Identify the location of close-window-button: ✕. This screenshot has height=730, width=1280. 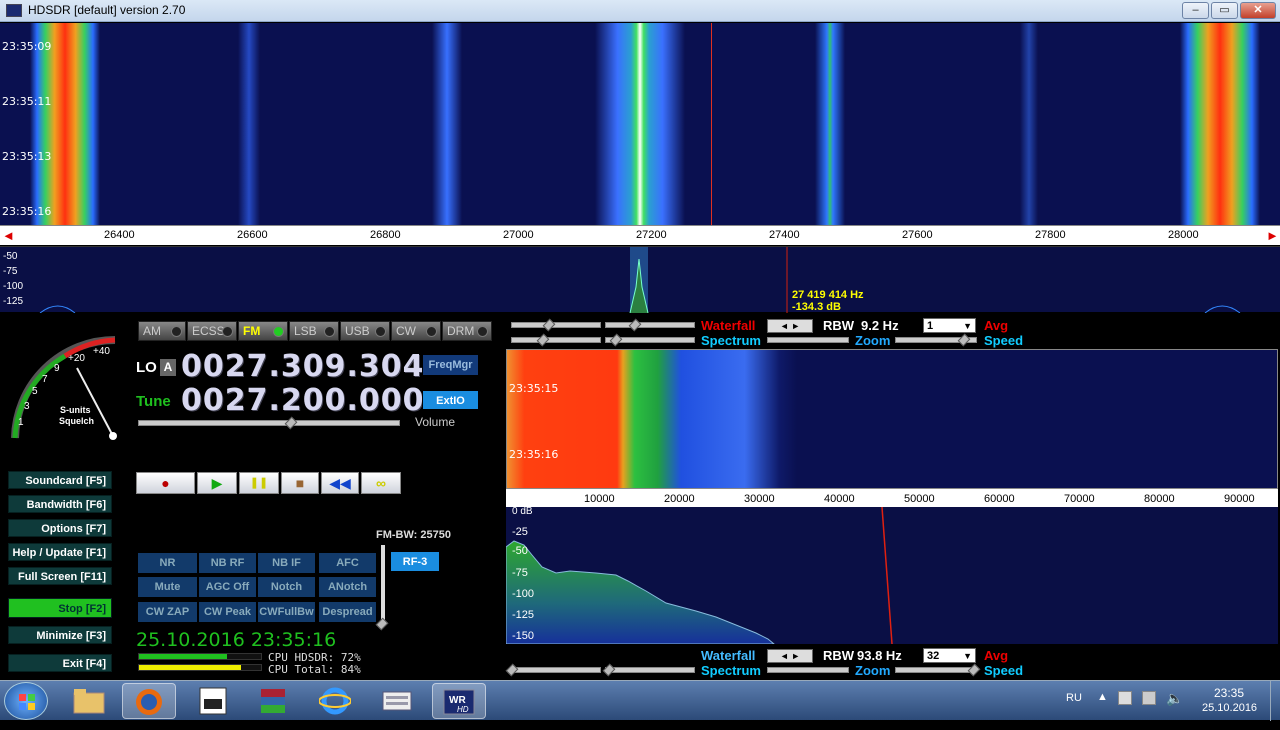
(1258, 10).